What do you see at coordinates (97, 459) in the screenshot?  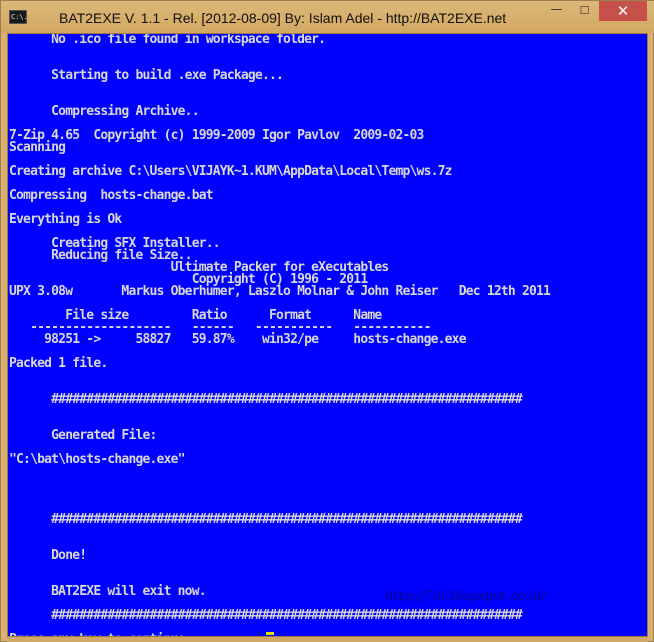 I see `console-line: "C:\bat\hosts-change.exe"` at bounding box center [97, 459].